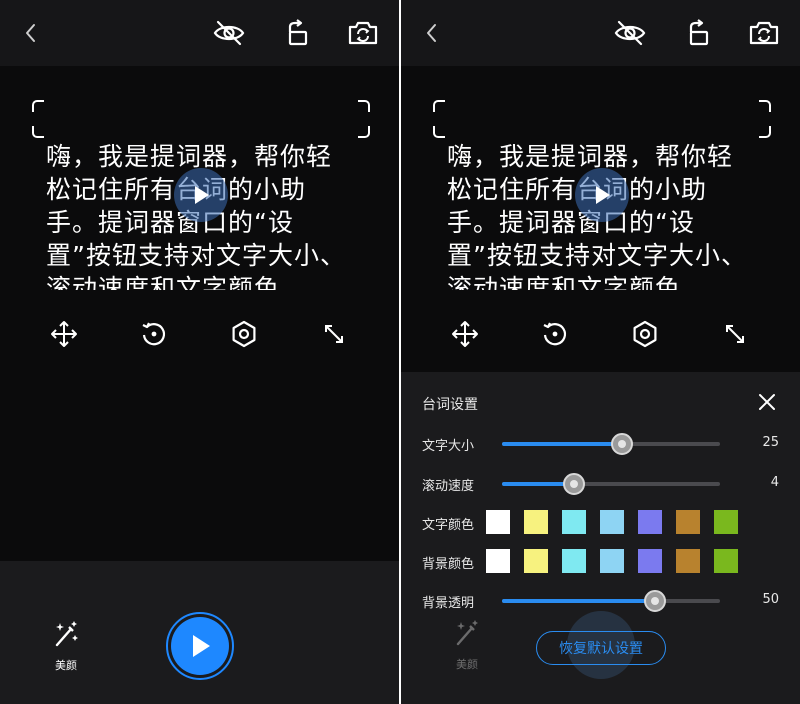 The image size is (800, 704). I want to click on font-size-slider, so click(611, 444).